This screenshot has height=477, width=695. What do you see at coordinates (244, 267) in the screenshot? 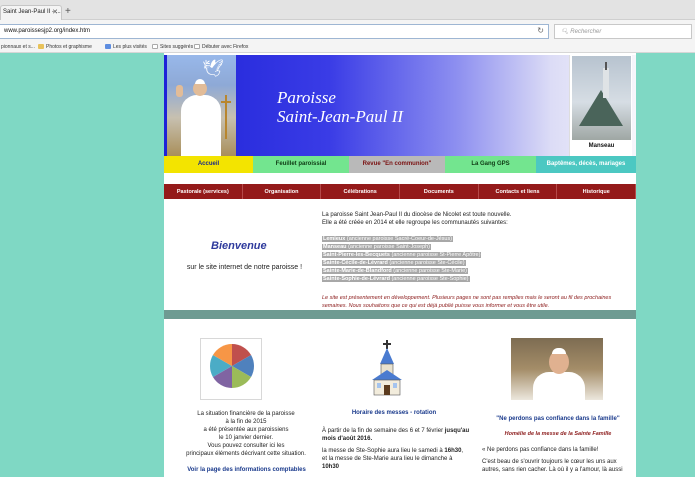
I see `welcome-subtitle: sur le site internet de notre paroisse !` at bounding box center [244, 267].